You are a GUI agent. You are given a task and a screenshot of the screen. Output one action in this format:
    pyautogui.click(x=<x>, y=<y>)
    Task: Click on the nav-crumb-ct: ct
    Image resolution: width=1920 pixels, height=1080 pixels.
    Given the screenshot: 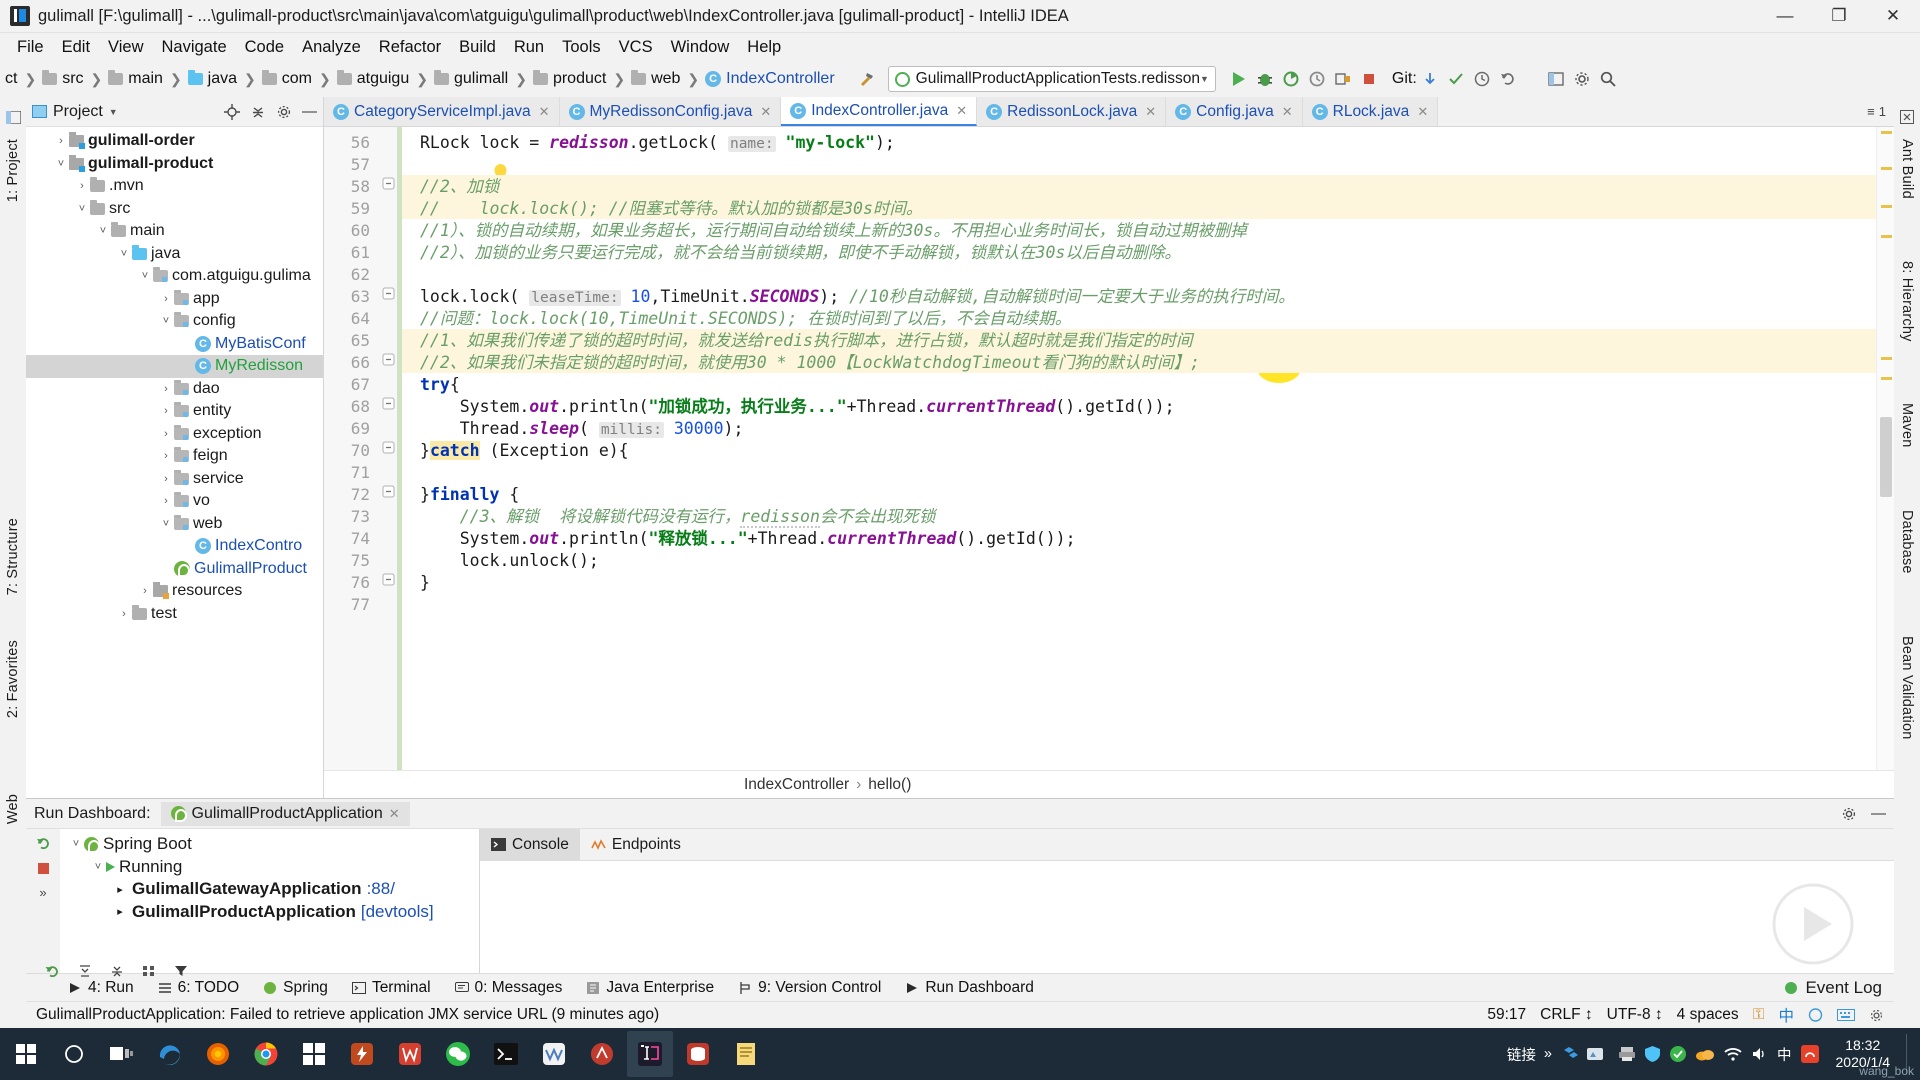 What is the action you would take?
    pyautogui.click(x=11, y=79)
    